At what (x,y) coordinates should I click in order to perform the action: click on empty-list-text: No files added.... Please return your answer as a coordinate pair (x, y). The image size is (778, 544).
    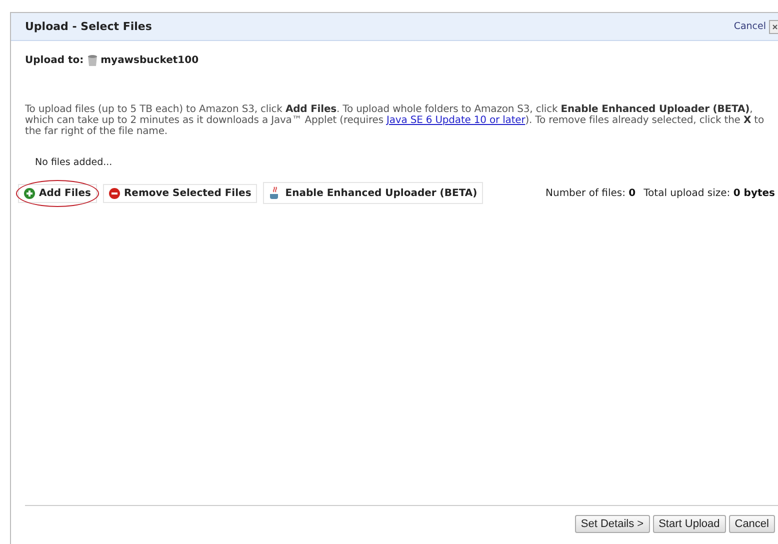
    Looking at the image, I should click on (74, 162).